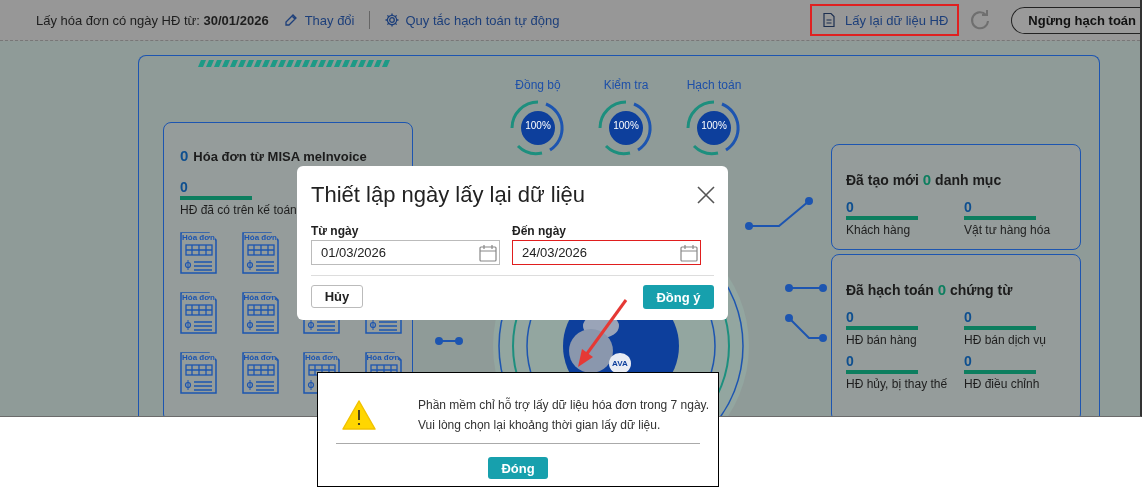 The width and height of the screenshot is (1142, 487). Describe the element at coordinates (930, 289) in the screenshot. I see `card-title: Đã hạch toán 0 chứng từ` at that location.